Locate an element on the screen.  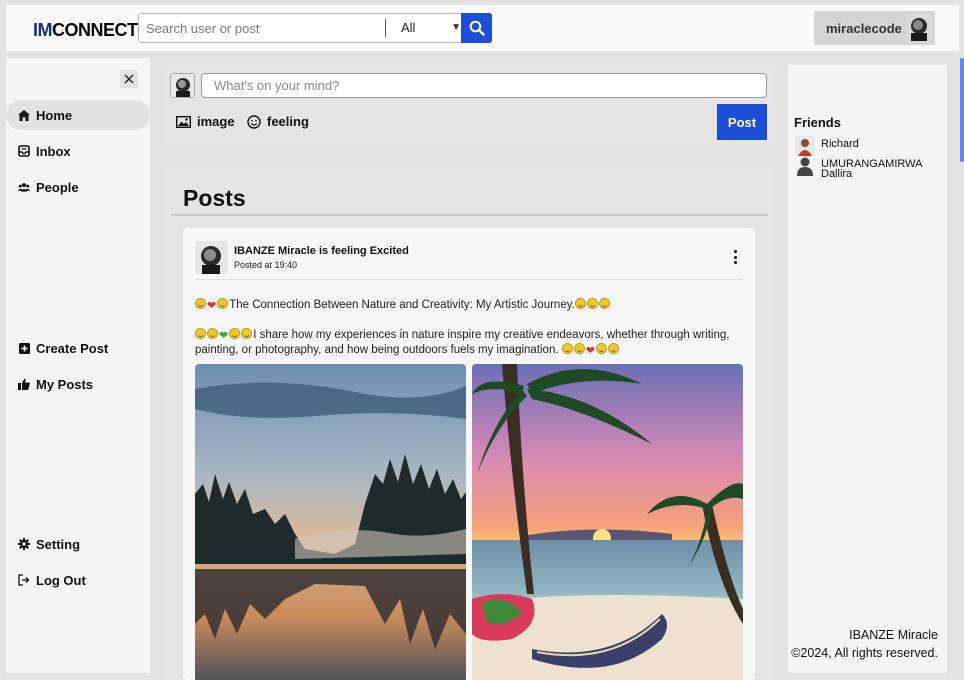
page-title: Posts is located at coordinates (214, 198).